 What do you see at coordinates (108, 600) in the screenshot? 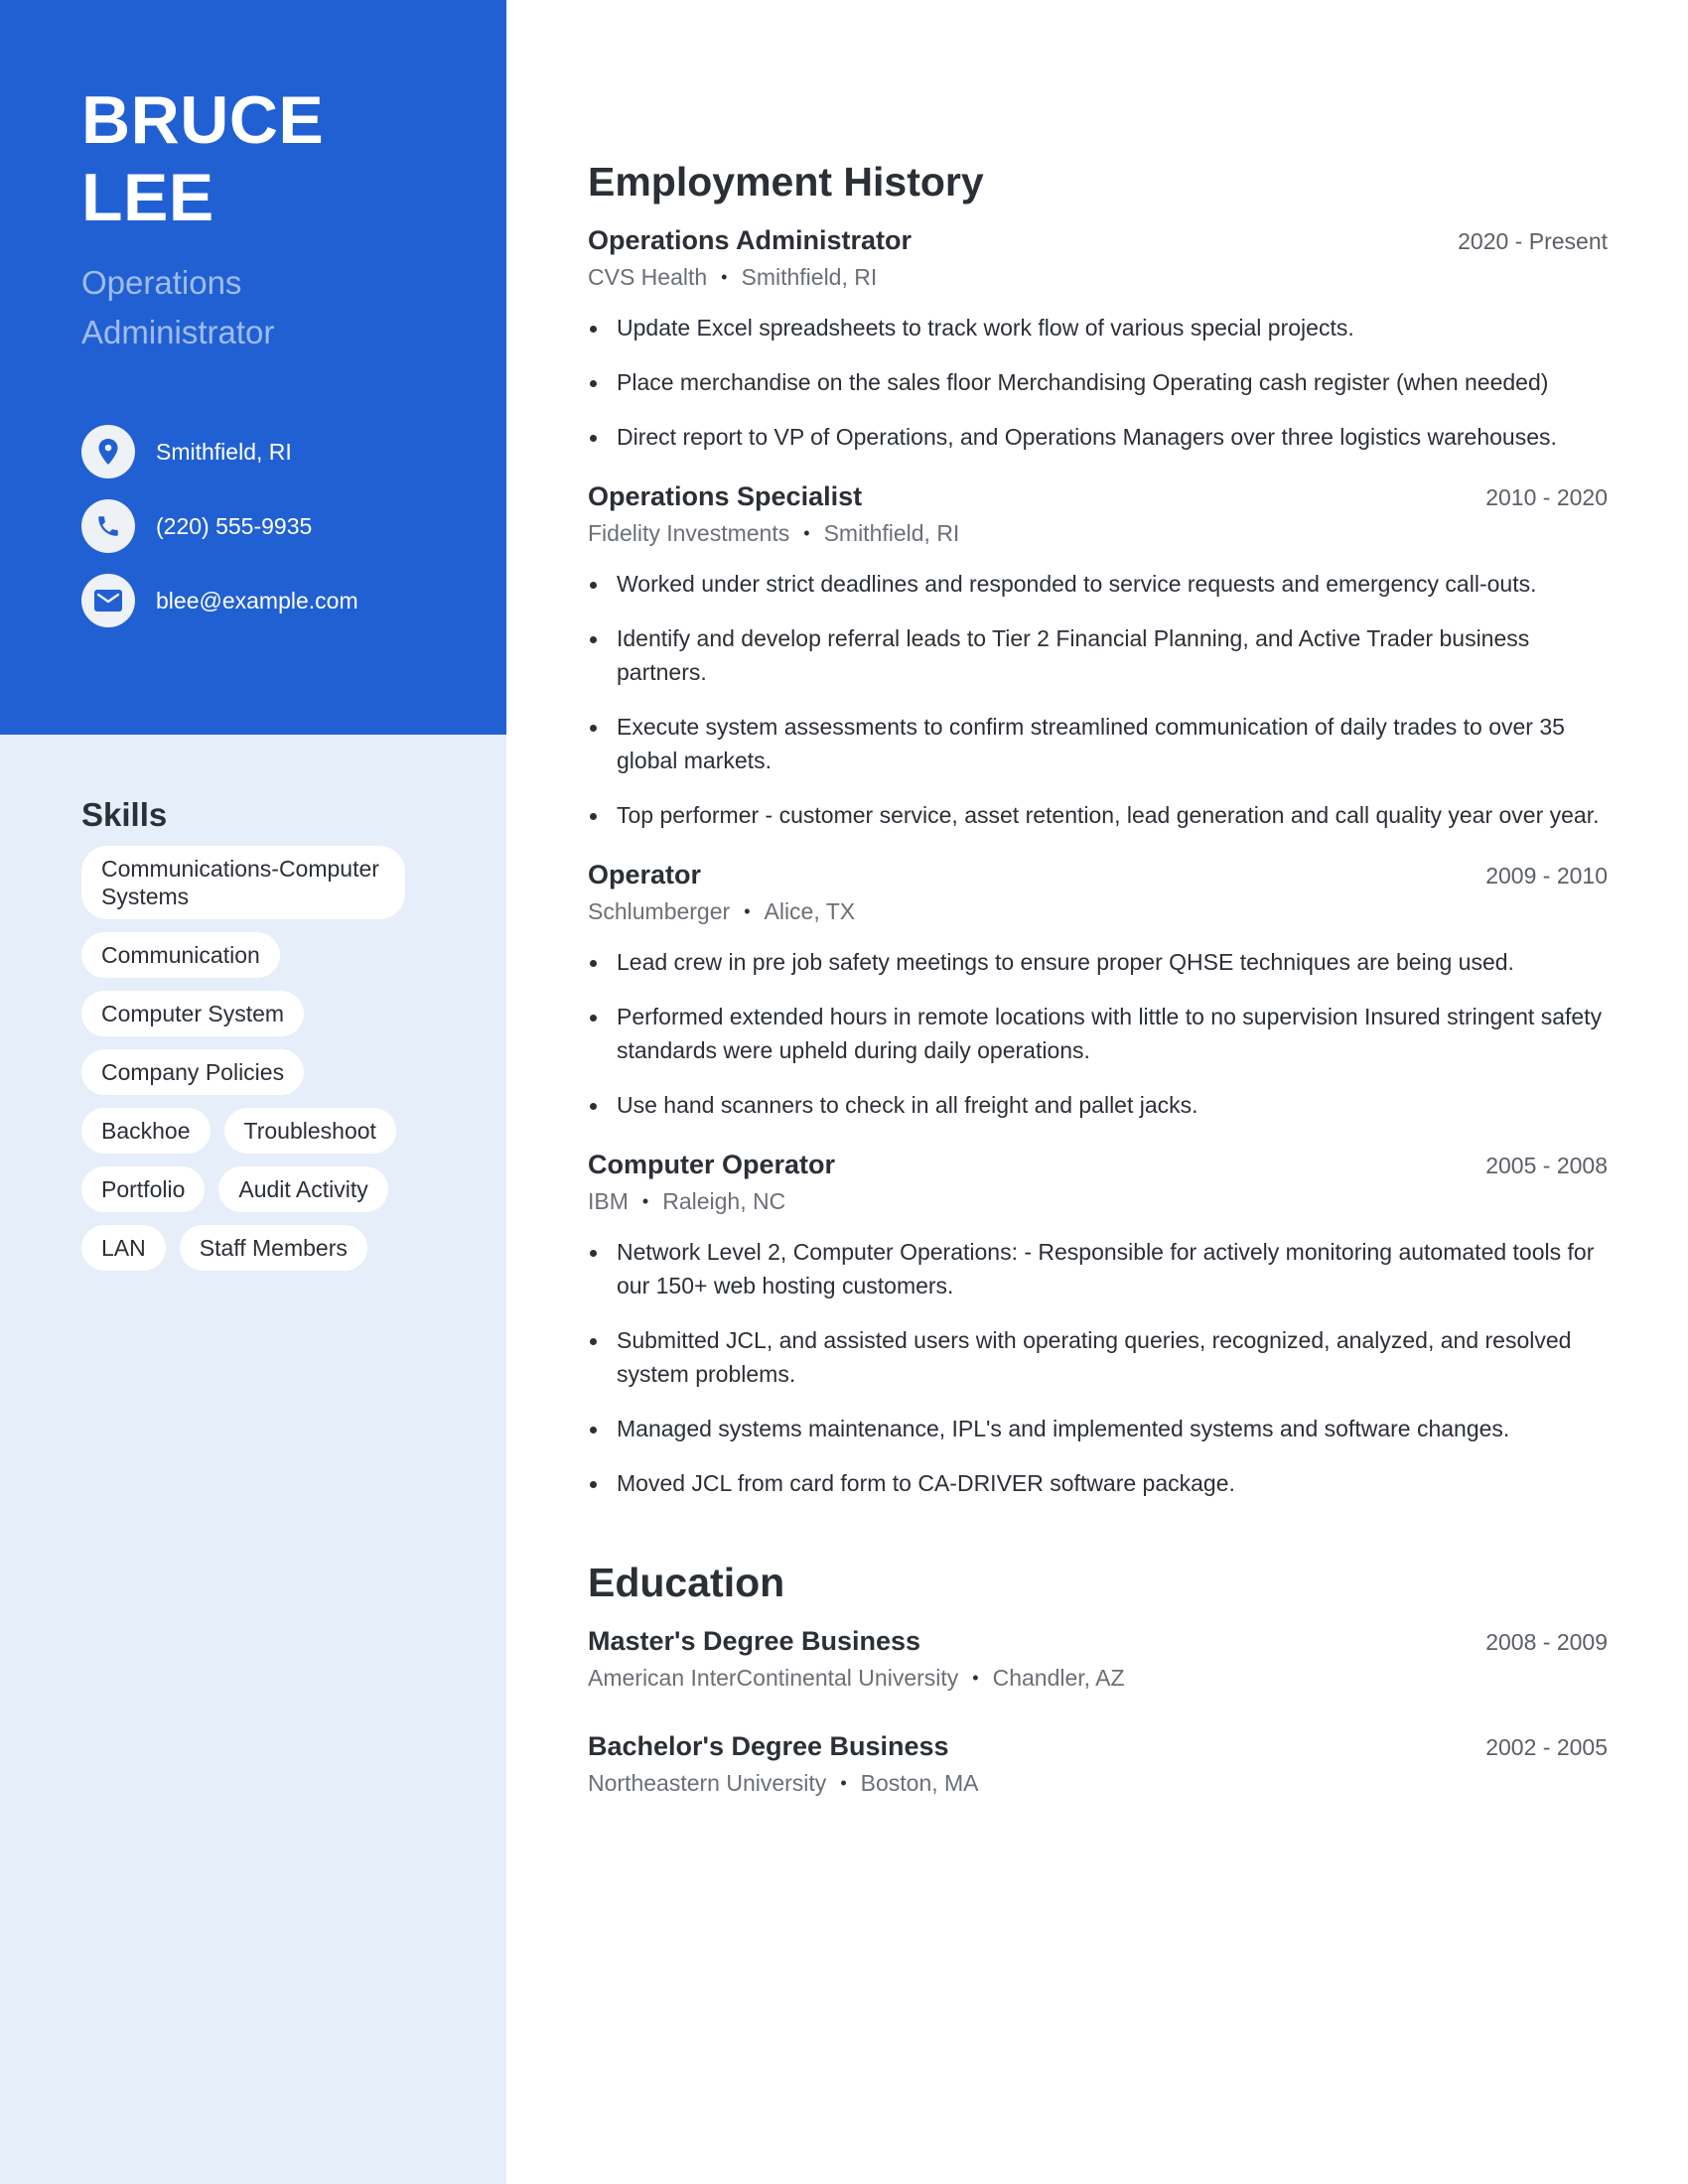
I see `envelope-icon` at bounding box center [108, 600].